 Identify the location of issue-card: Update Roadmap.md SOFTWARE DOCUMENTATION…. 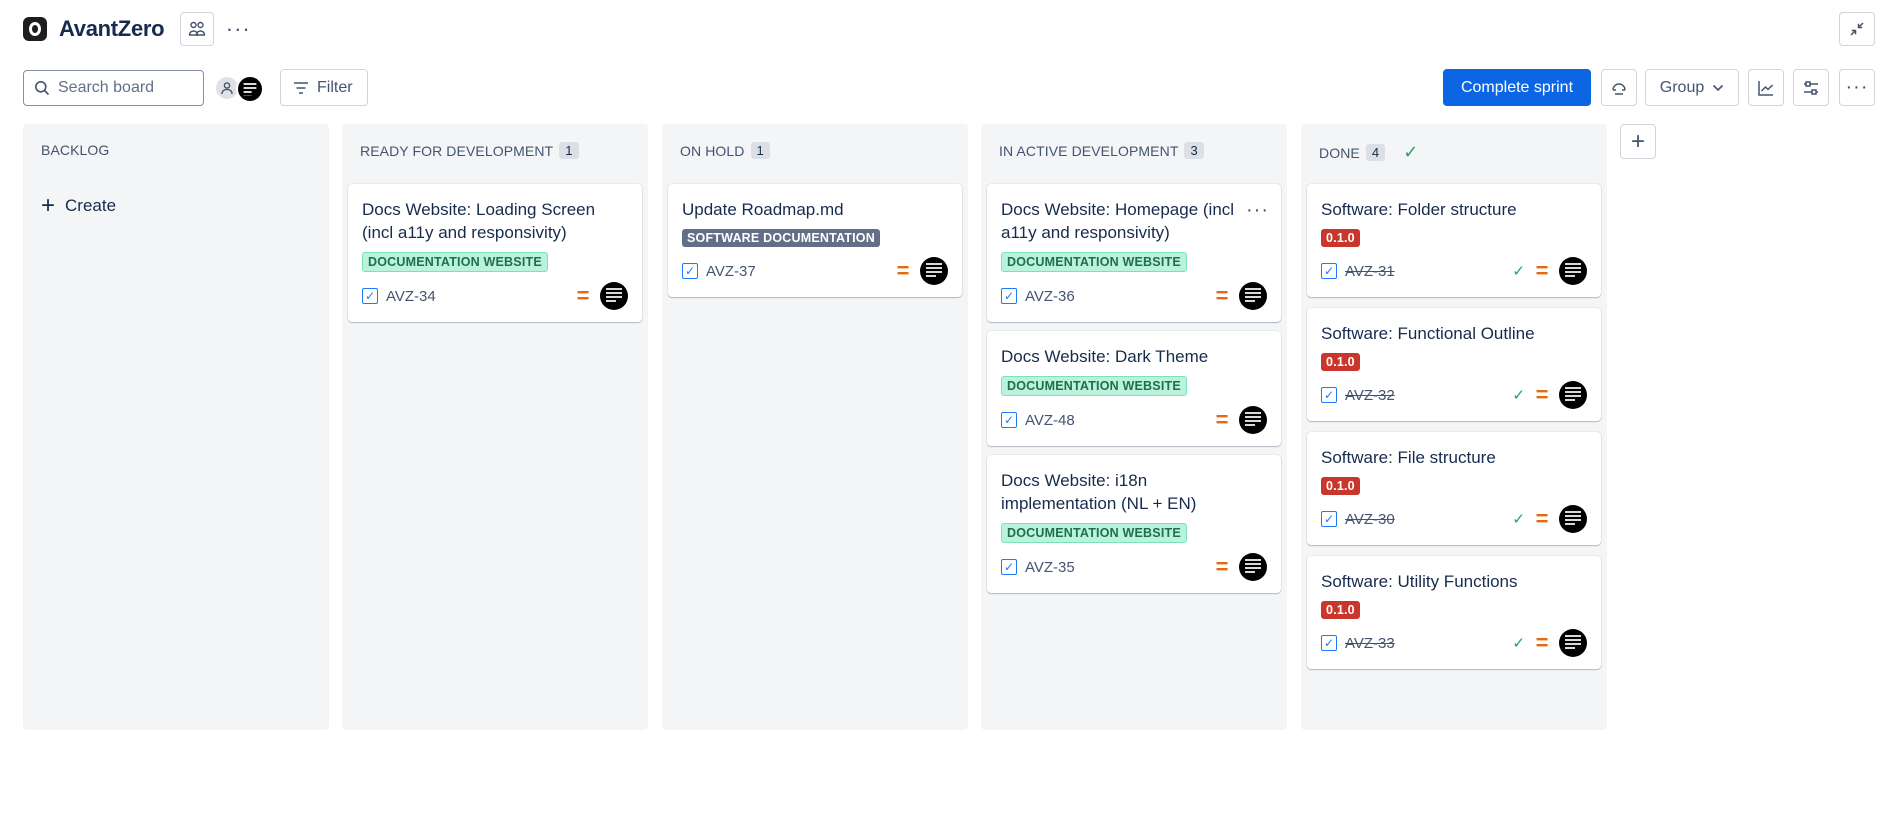
(815, 240).